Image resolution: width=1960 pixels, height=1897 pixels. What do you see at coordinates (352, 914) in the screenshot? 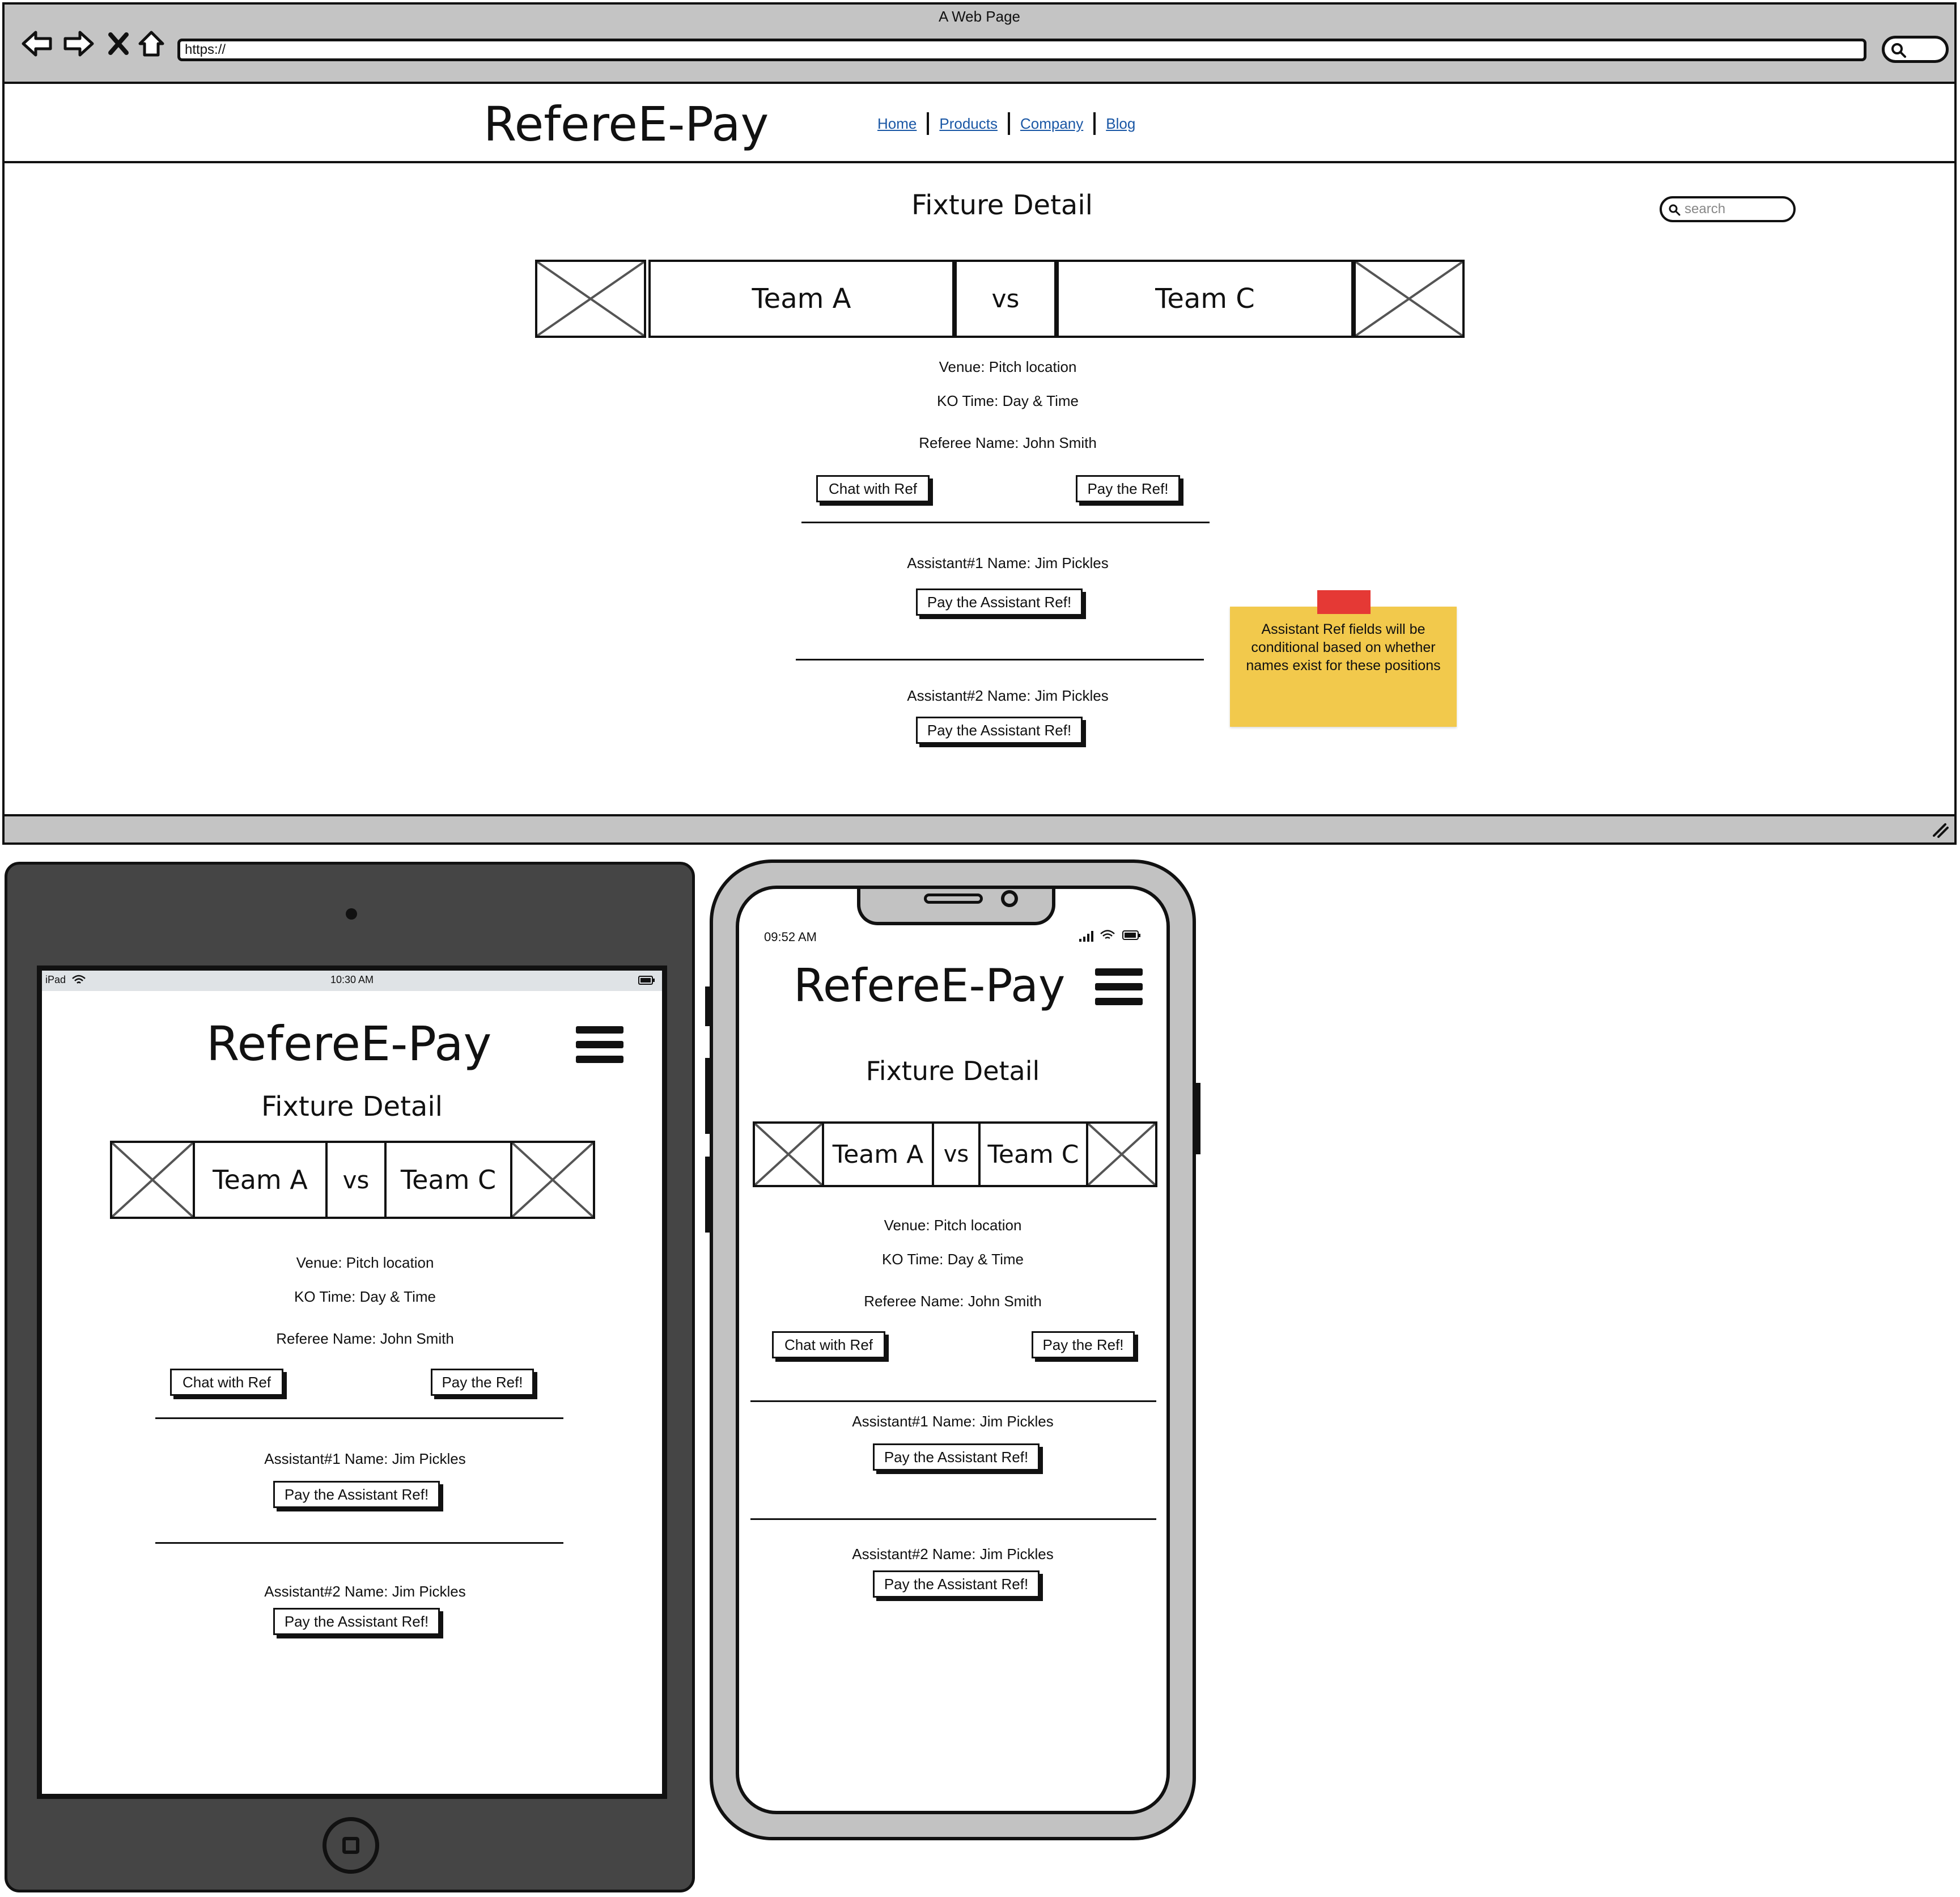
I see `tablet-camera` at bounding box center [352, 914].